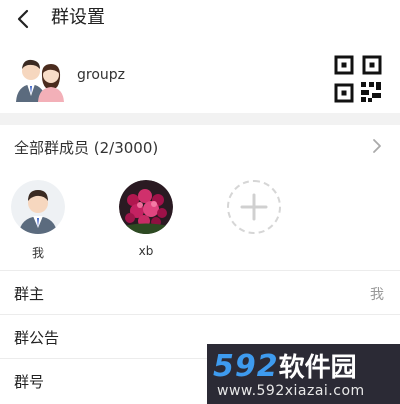 This screenshot has height=404, width=400. Describe the element at coordinates (358, 79) in the screenshot. I see `qr-code-icon` at that location.